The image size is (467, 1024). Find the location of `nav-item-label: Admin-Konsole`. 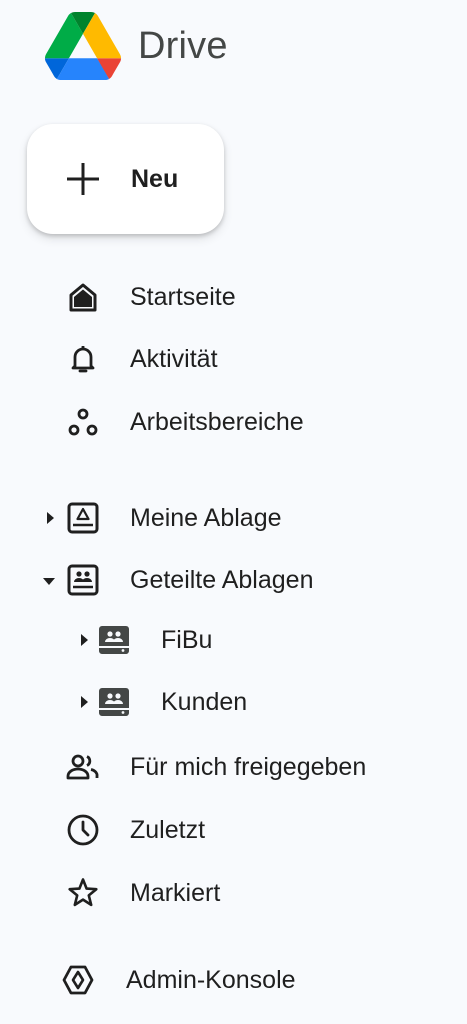

nav-item-label: Admin-Konsole is located at coordinates (211, 979).